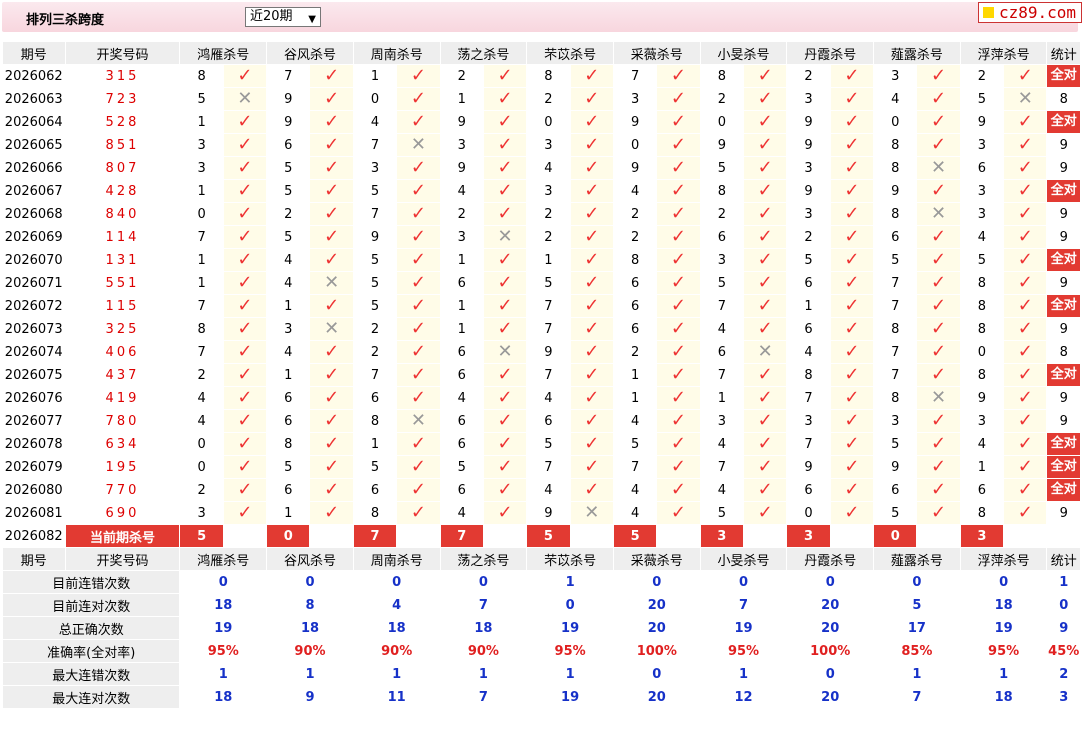  I want to click on table-row: 2026062 315 8 ✓ 7 ✓ 1 ✓ 2 ✓ 8 ✓ 7 ✓ 8 ✓ 2 ✓ 3 ✓ 2 ✓ 全对, so click(541, 76).